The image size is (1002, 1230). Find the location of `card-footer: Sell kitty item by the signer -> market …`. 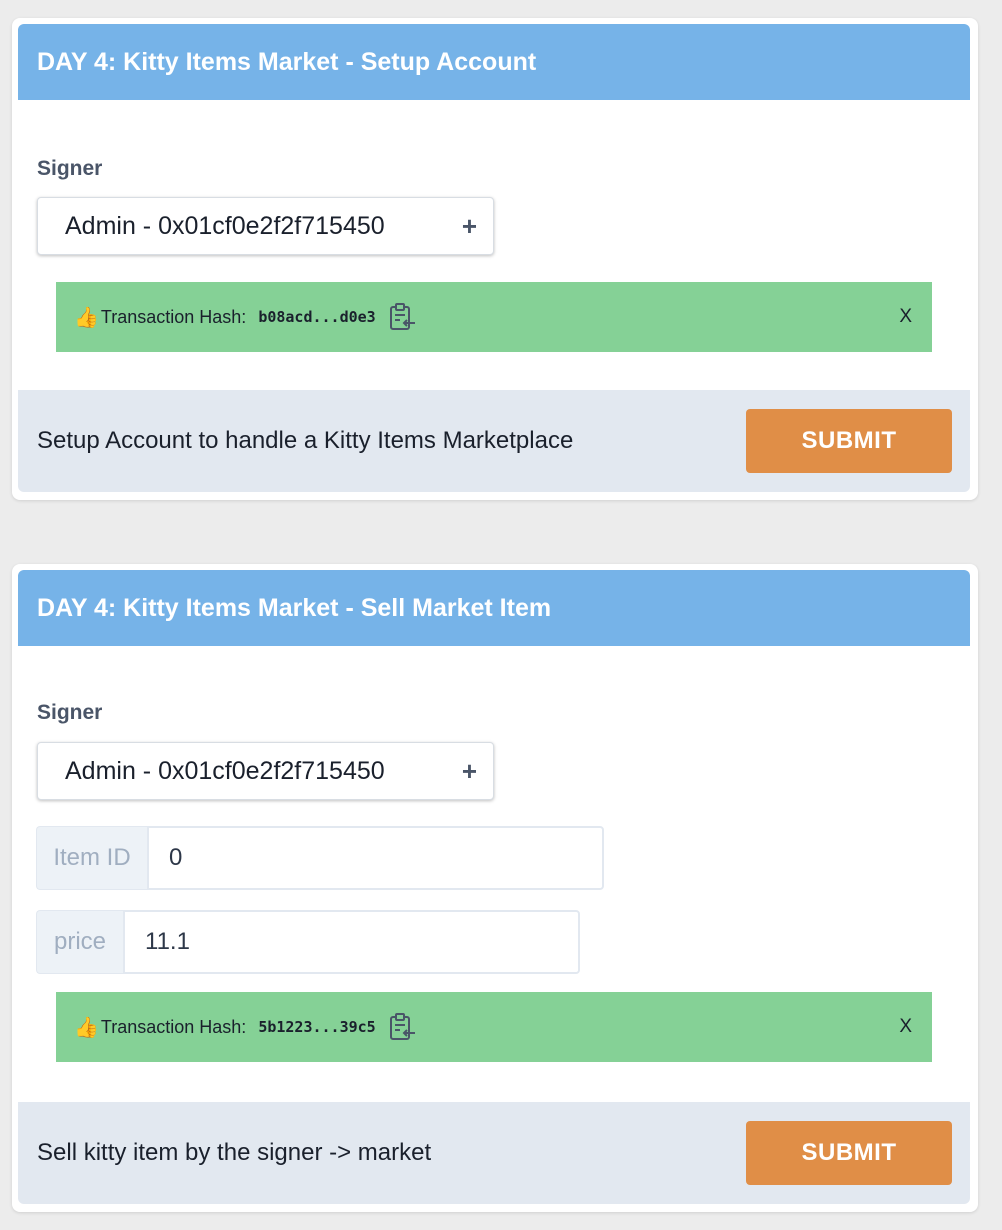

card-footer: Sell kitty item by the signer -> market … is located at coordinates (494, 1153).